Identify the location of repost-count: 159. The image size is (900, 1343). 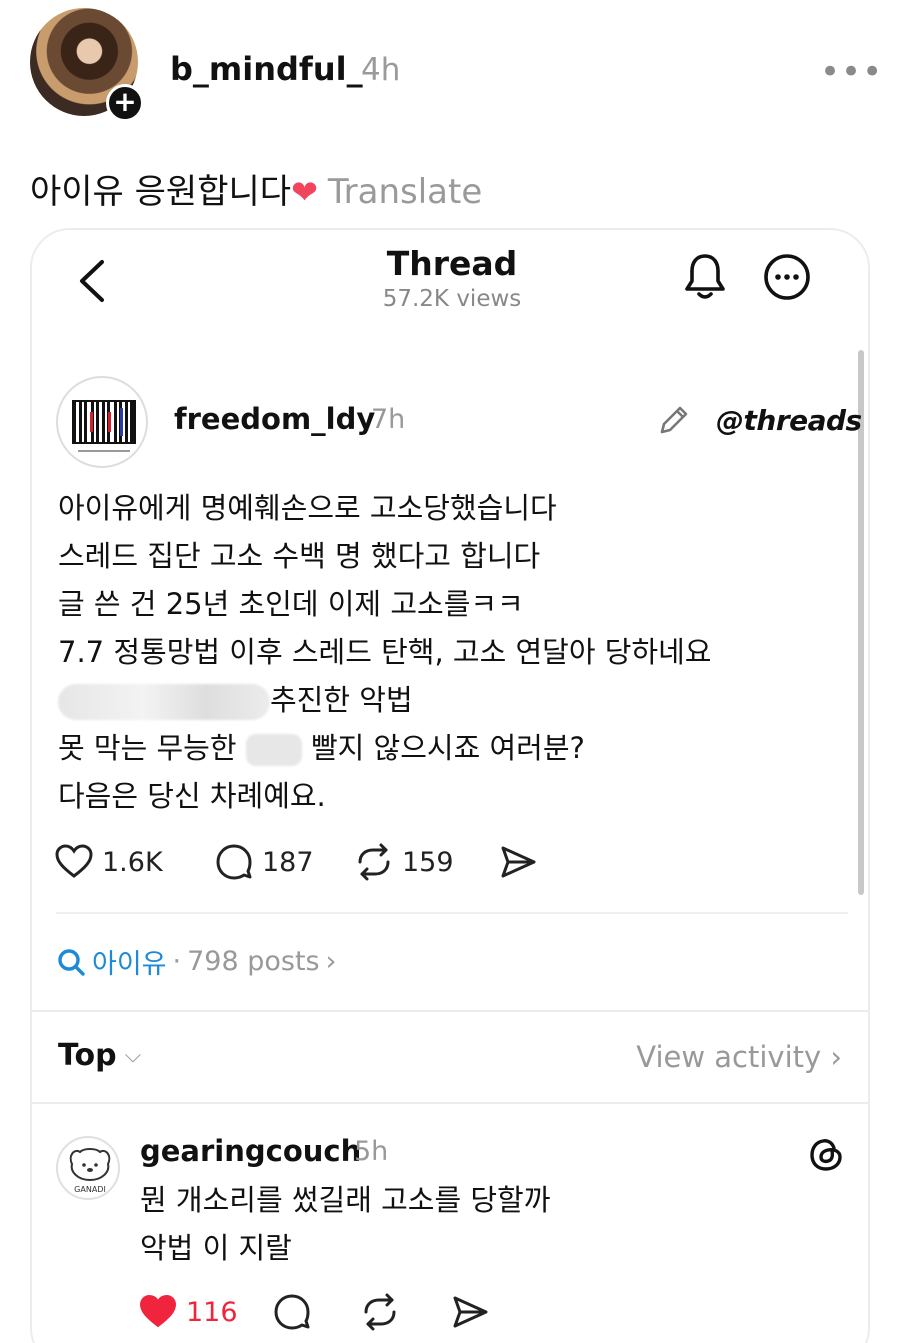
(428, 862).